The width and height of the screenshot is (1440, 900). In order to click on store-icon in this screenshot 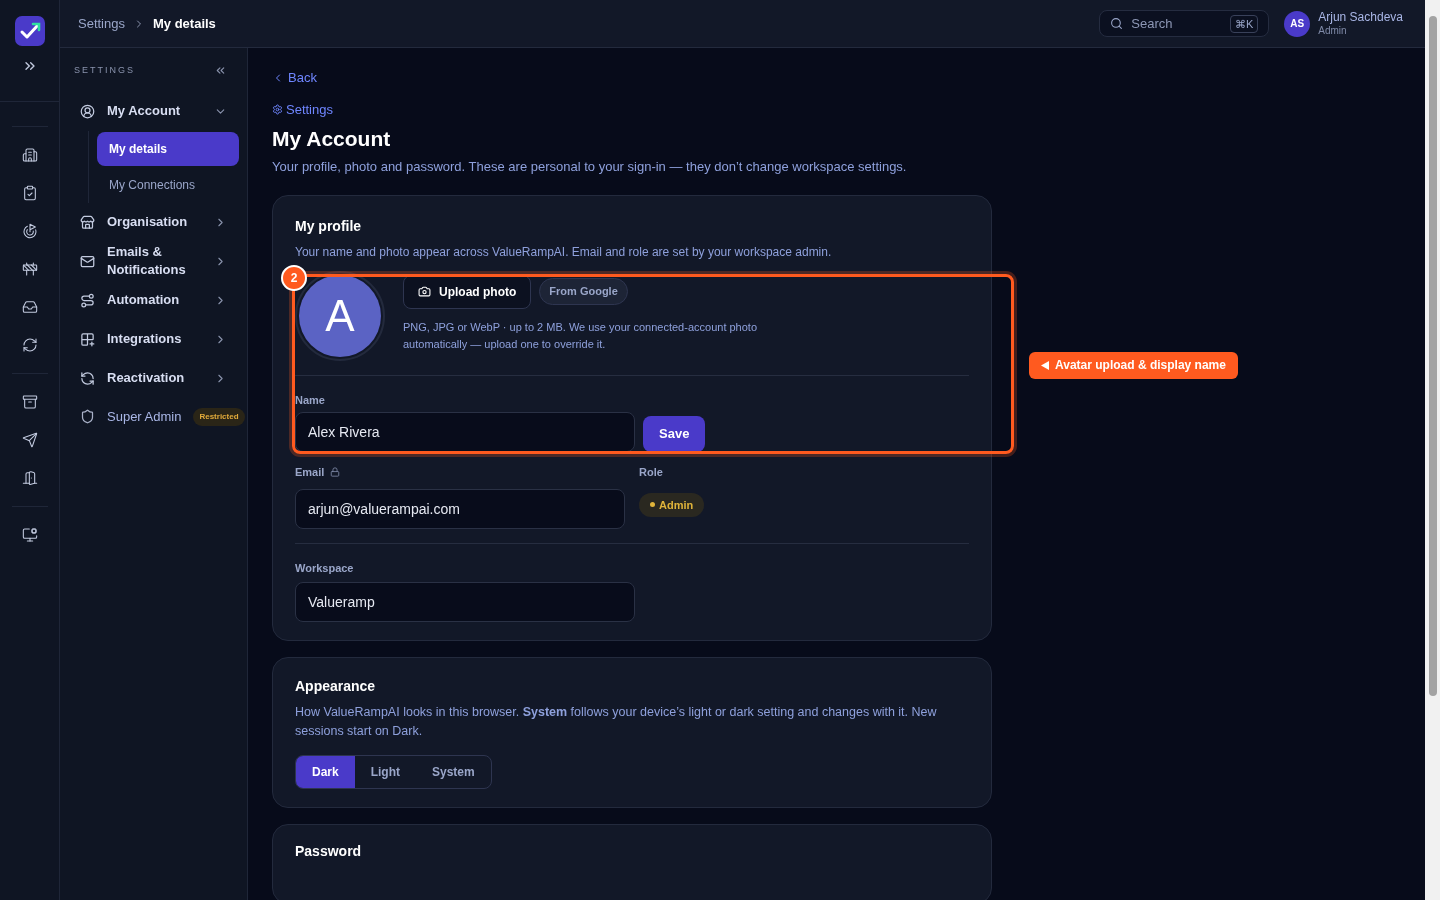, I will do `click(87, 222)`.